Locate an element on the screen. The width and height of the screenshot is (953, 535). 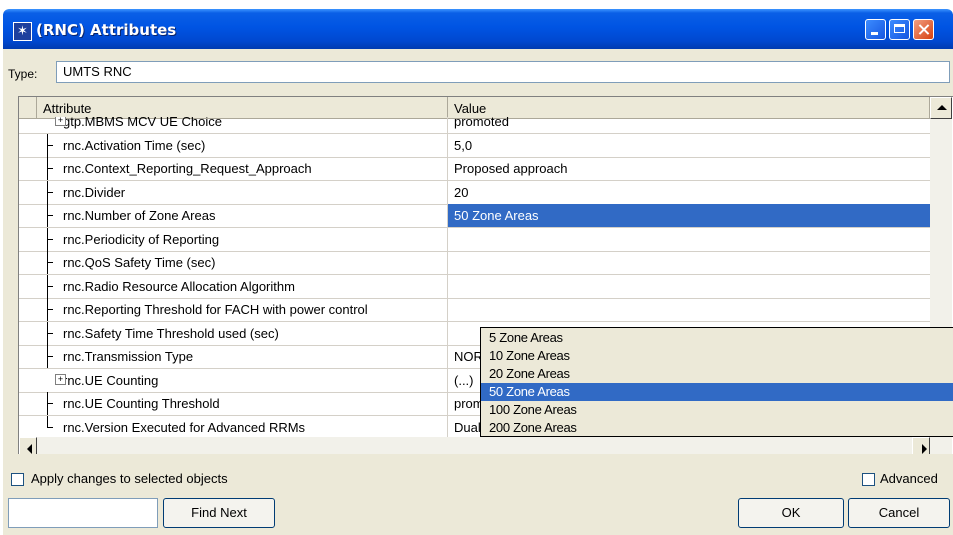
attribute-cell: rnc.Divider is located at coordinates (242, 192).